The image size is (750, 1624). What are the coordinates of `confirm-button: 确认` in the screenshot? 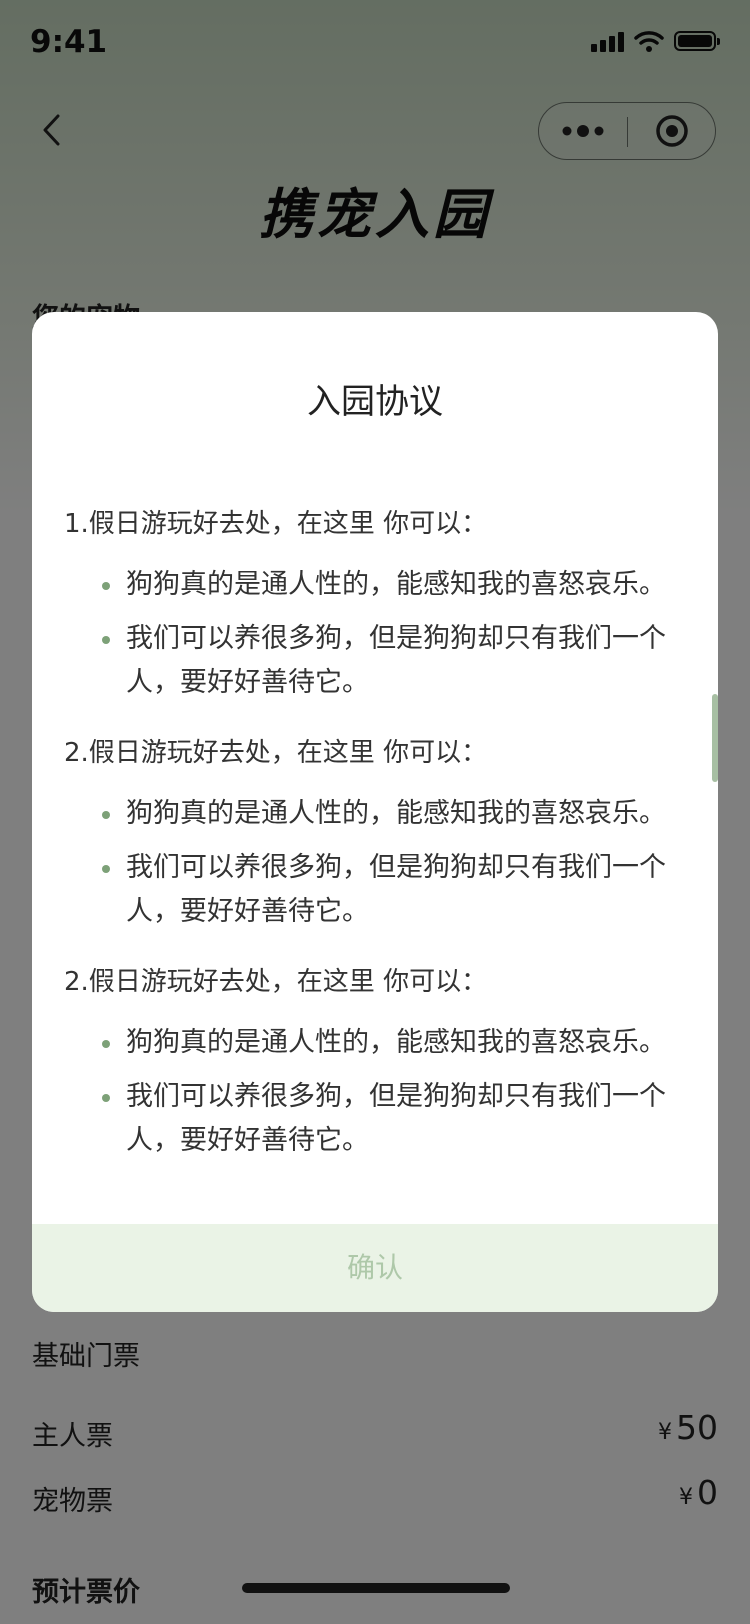 It's located at (375, 1268).